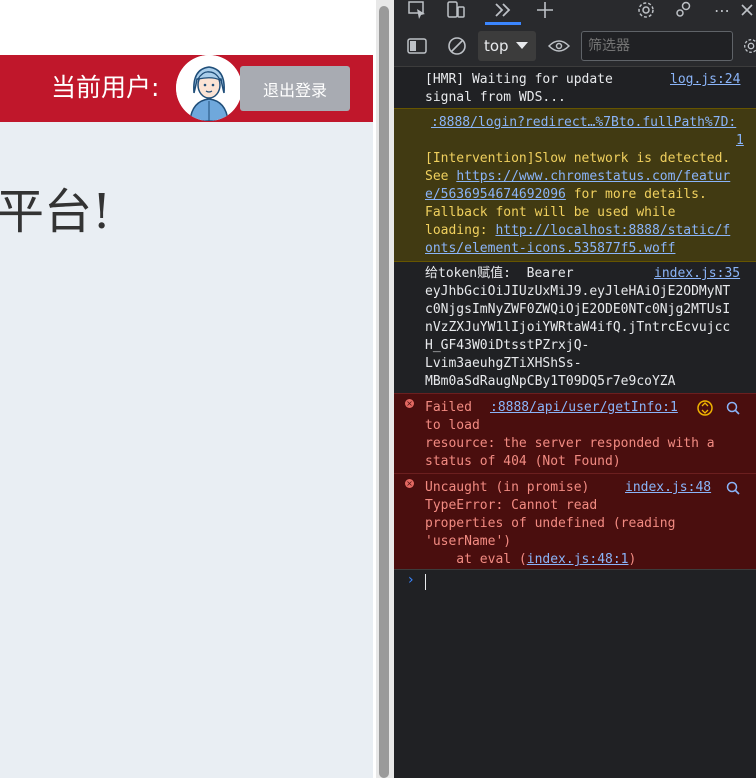  I want to click on settings-icon, so click(646, 10).